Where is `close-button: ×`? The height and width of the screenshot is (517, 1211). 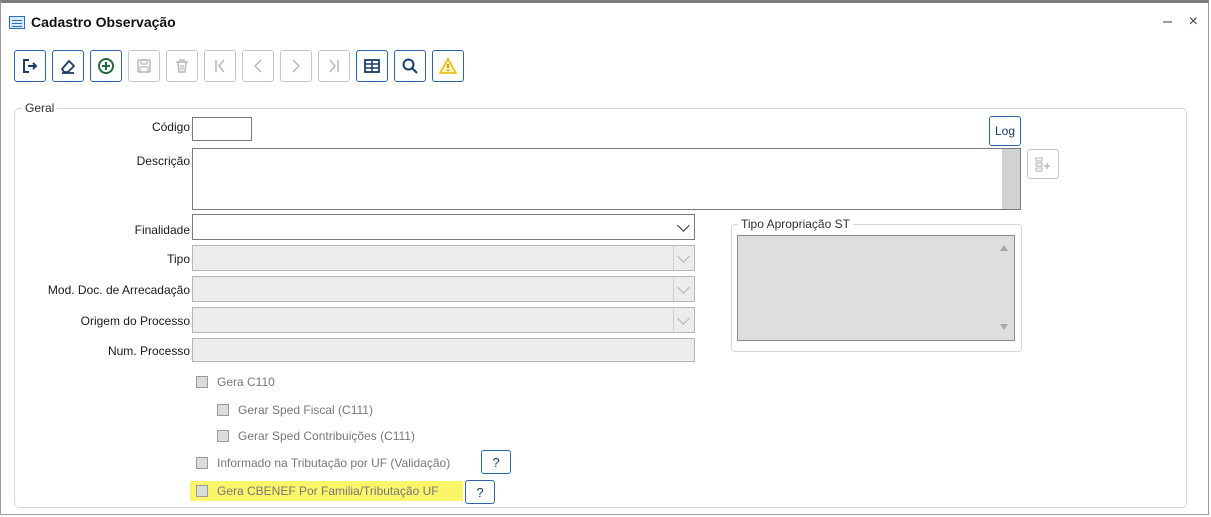
close-button: × is located at coordinates (1193, 22).